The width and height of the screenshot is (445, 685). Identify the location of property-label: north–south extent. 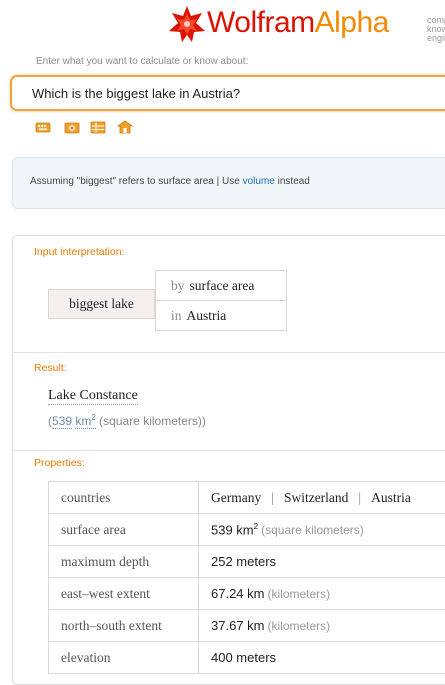
(124, 626).